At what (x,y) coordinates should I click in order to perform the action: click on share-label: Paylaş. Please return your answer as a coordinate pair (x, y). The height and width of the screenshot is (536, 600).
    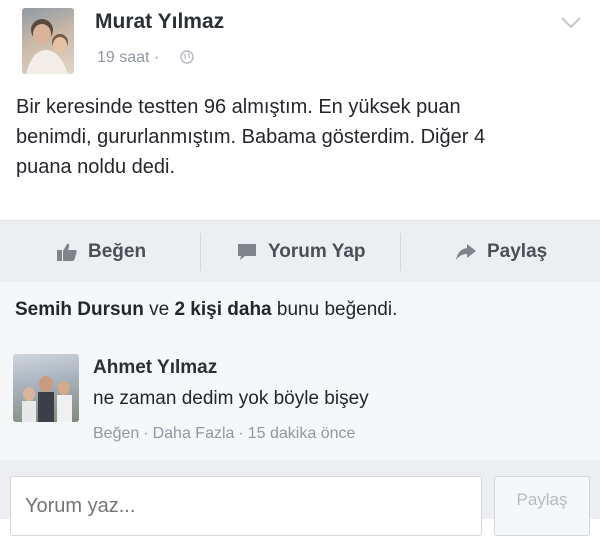
    Looking at the image, I should click on (517, 251).